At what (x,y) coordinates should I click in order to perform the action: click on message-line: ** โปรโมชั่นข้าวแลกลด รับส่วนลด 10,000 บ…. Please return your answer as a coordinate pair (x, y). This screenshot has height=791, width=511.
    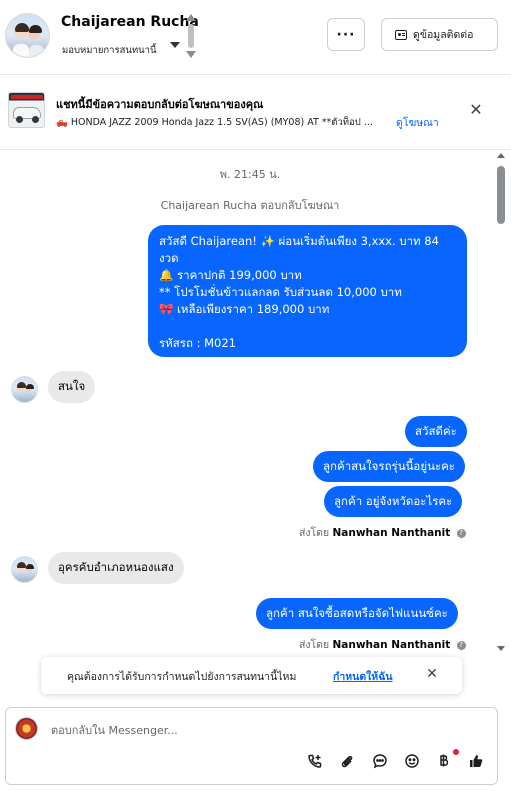
    Looking at the image, I should click on (280, 292).